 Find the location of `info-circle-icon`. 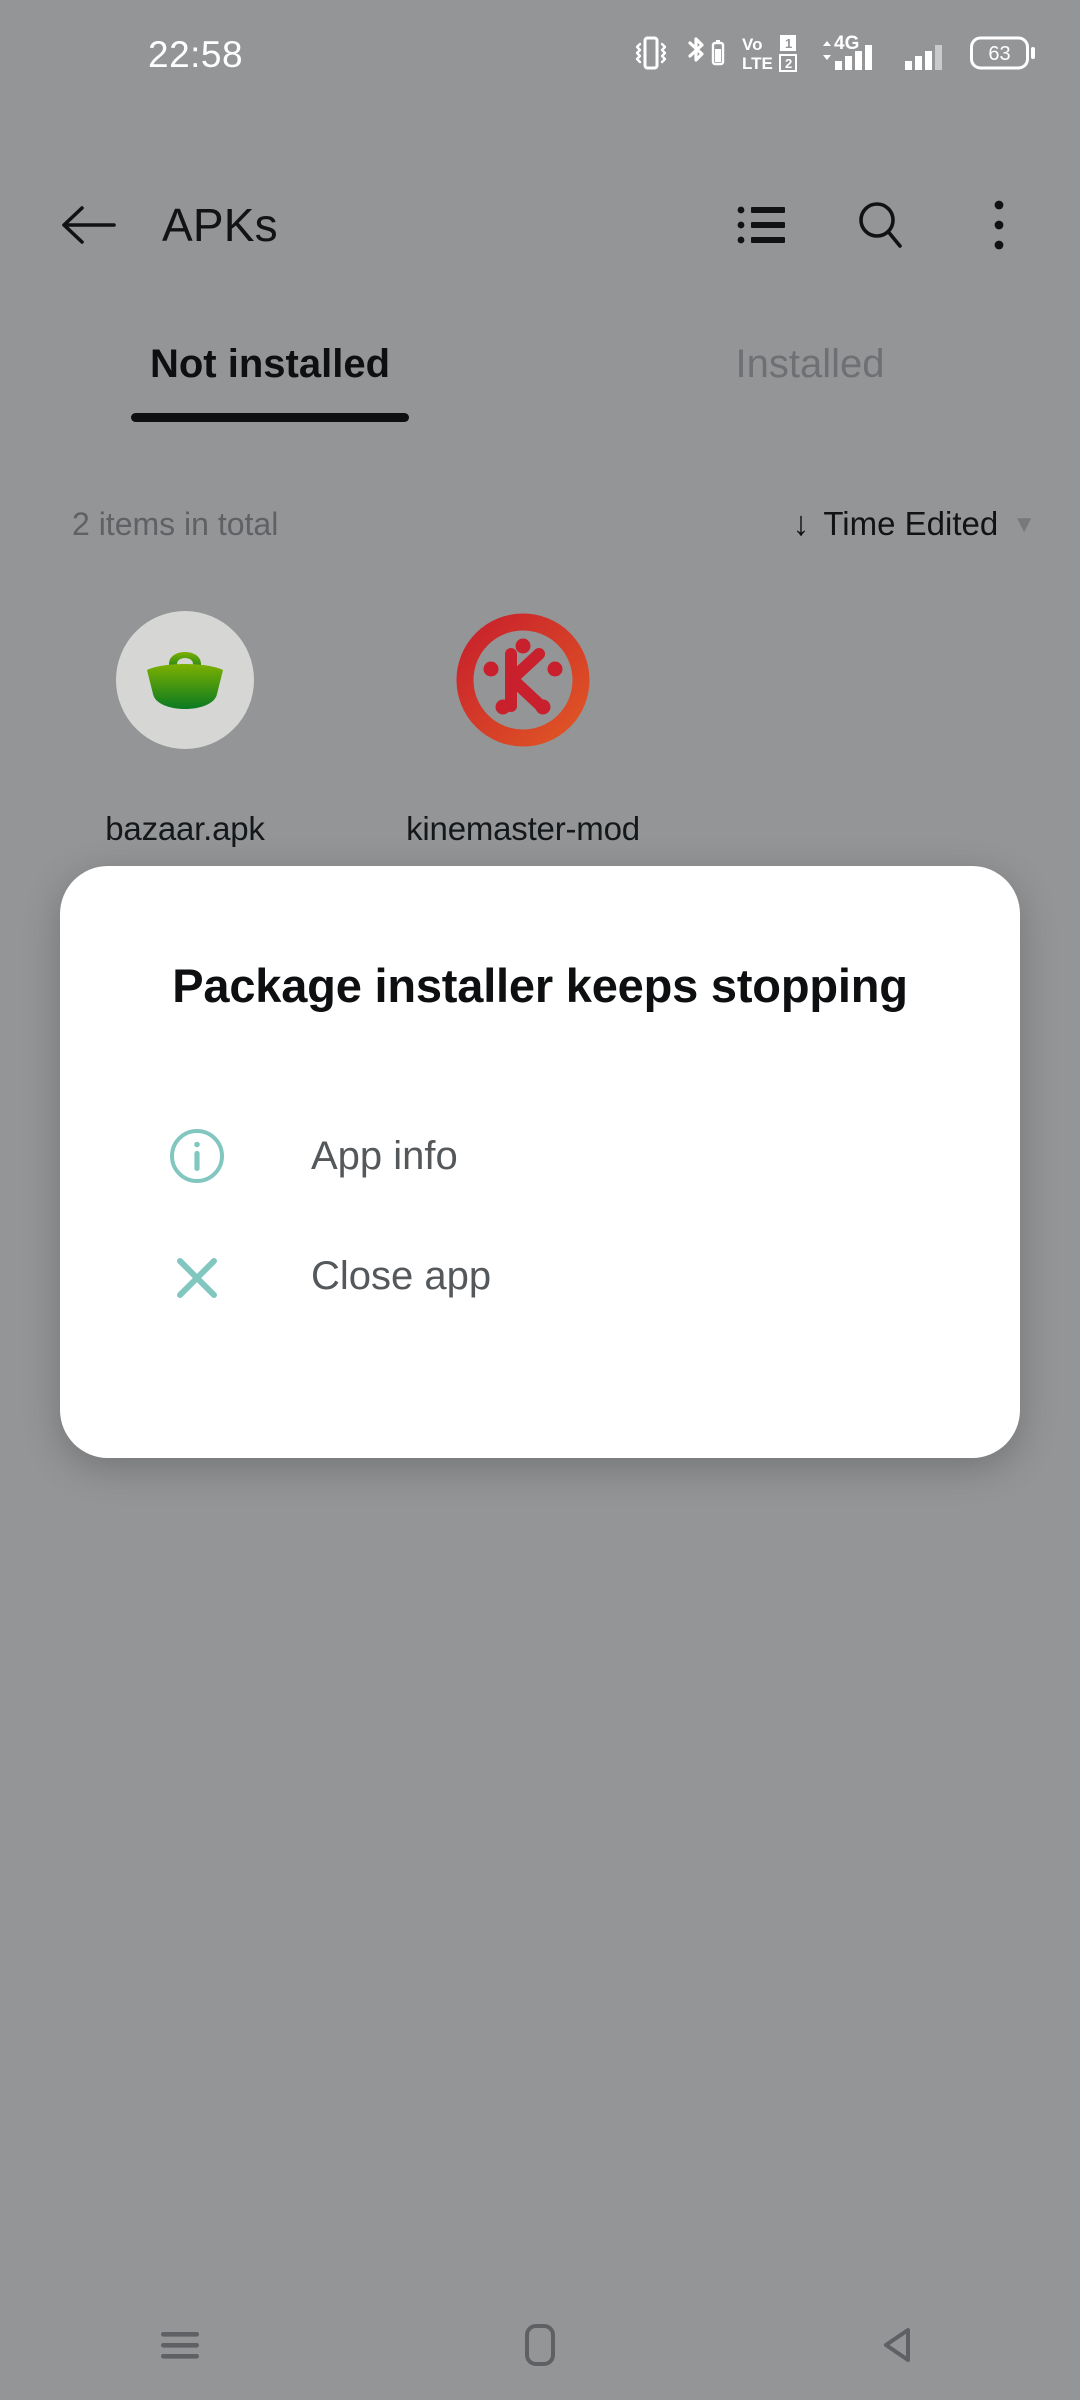

info-circle-icon is located at coordinates (197, 1156).